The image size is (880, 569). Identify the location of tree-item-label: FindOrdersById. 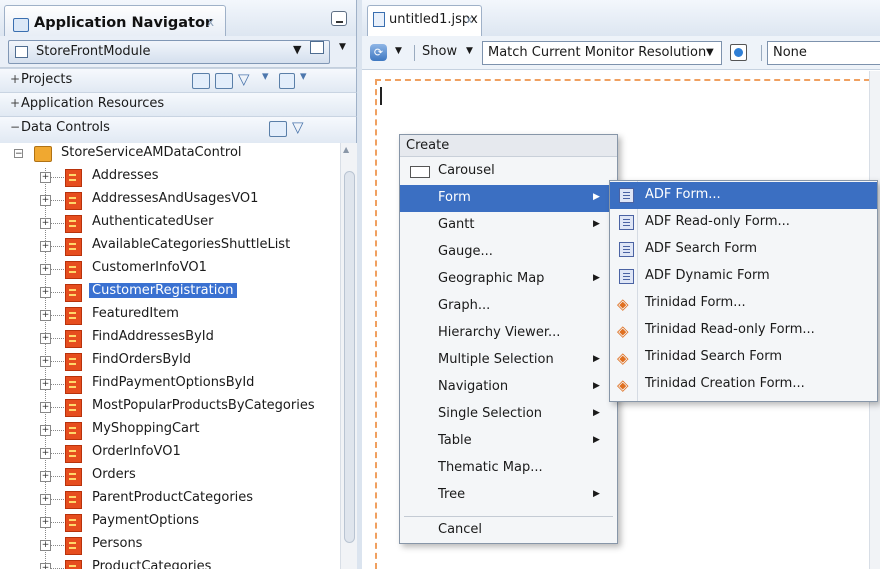
(142, 359).